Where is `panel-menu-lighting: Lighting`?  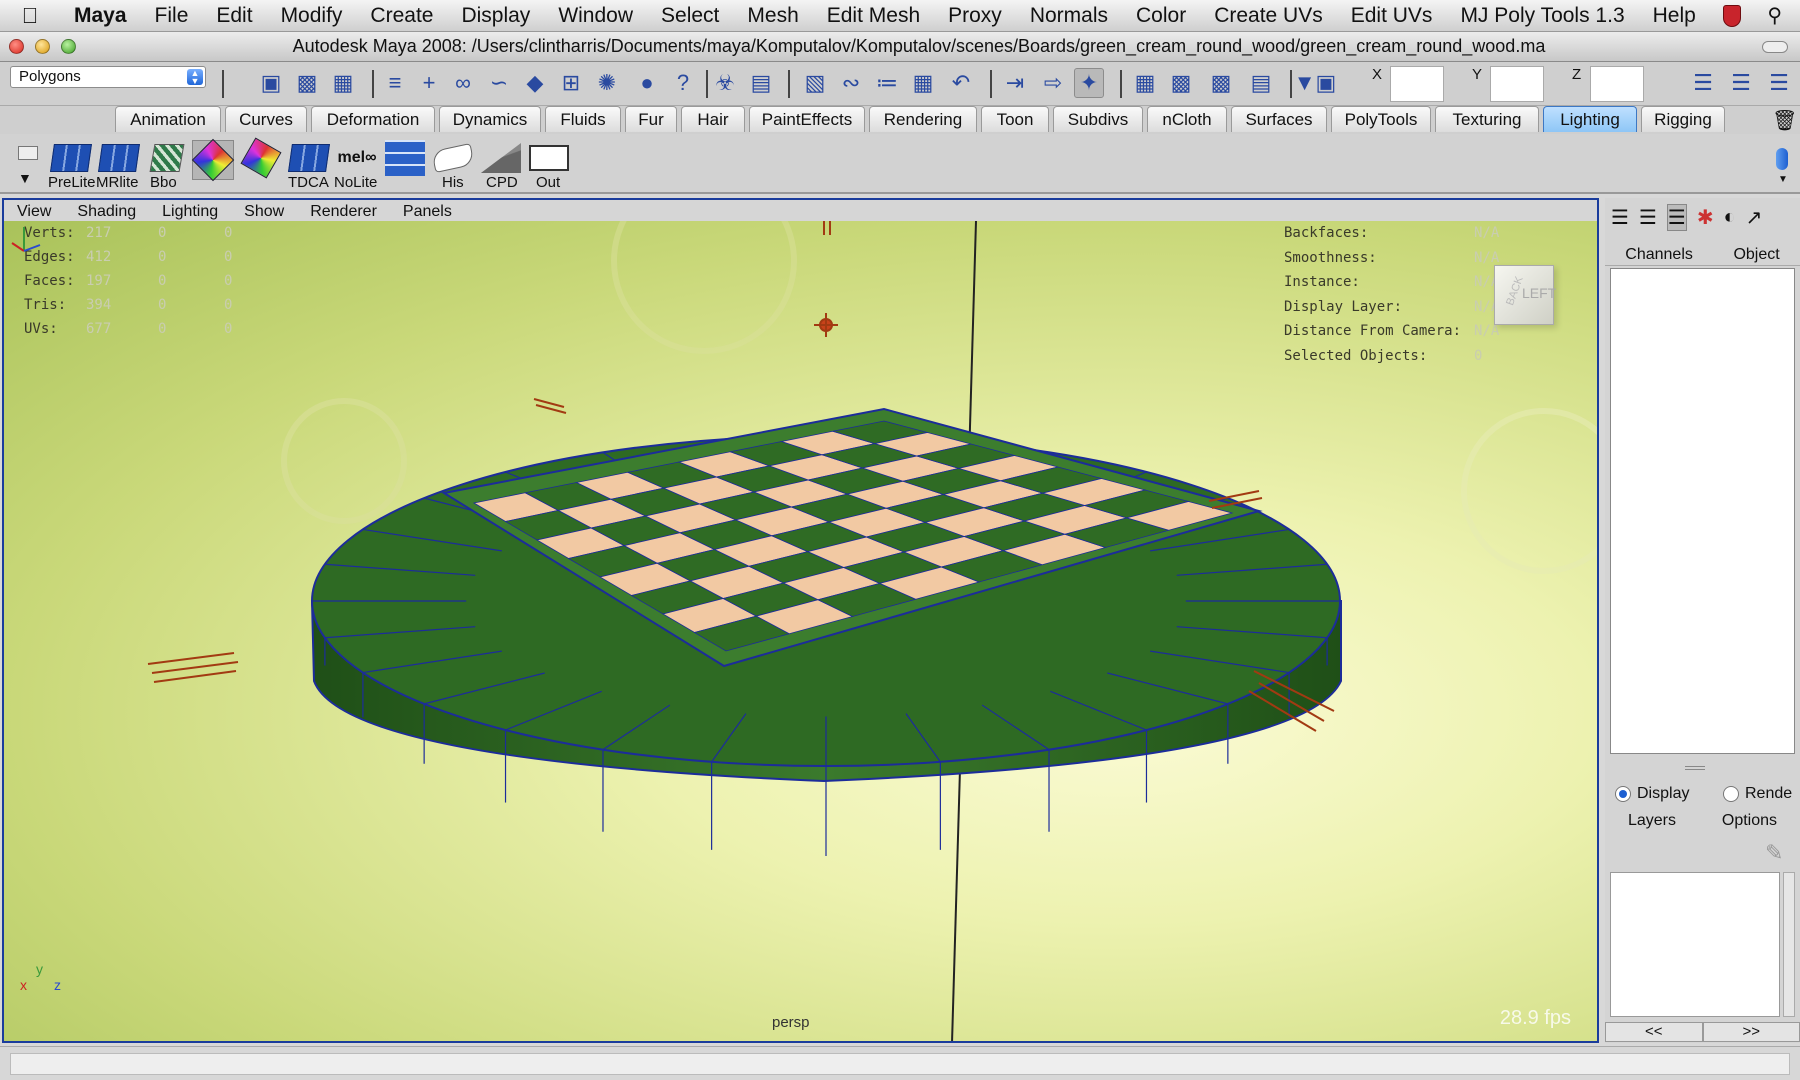
panel-menu-lighting: Lighting is located at coordinates (190, 212).